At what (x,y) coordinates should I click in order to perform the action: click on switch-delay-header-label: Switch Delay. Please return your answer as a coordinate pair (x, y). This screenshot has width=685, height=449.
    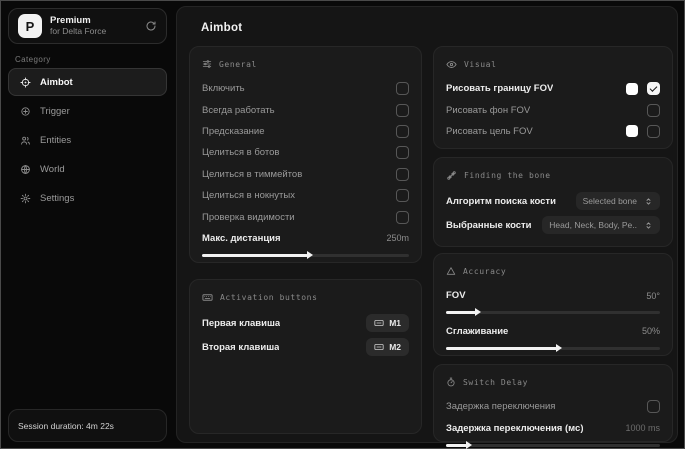
    Looking at the image, I should click on (495, 382).